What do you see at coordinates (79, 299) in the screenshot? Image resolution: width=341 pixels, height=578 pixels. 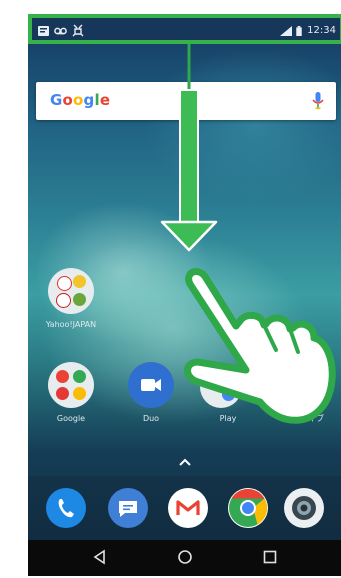 I see `yahoo-map-icon` at bounding box center [79, 299].